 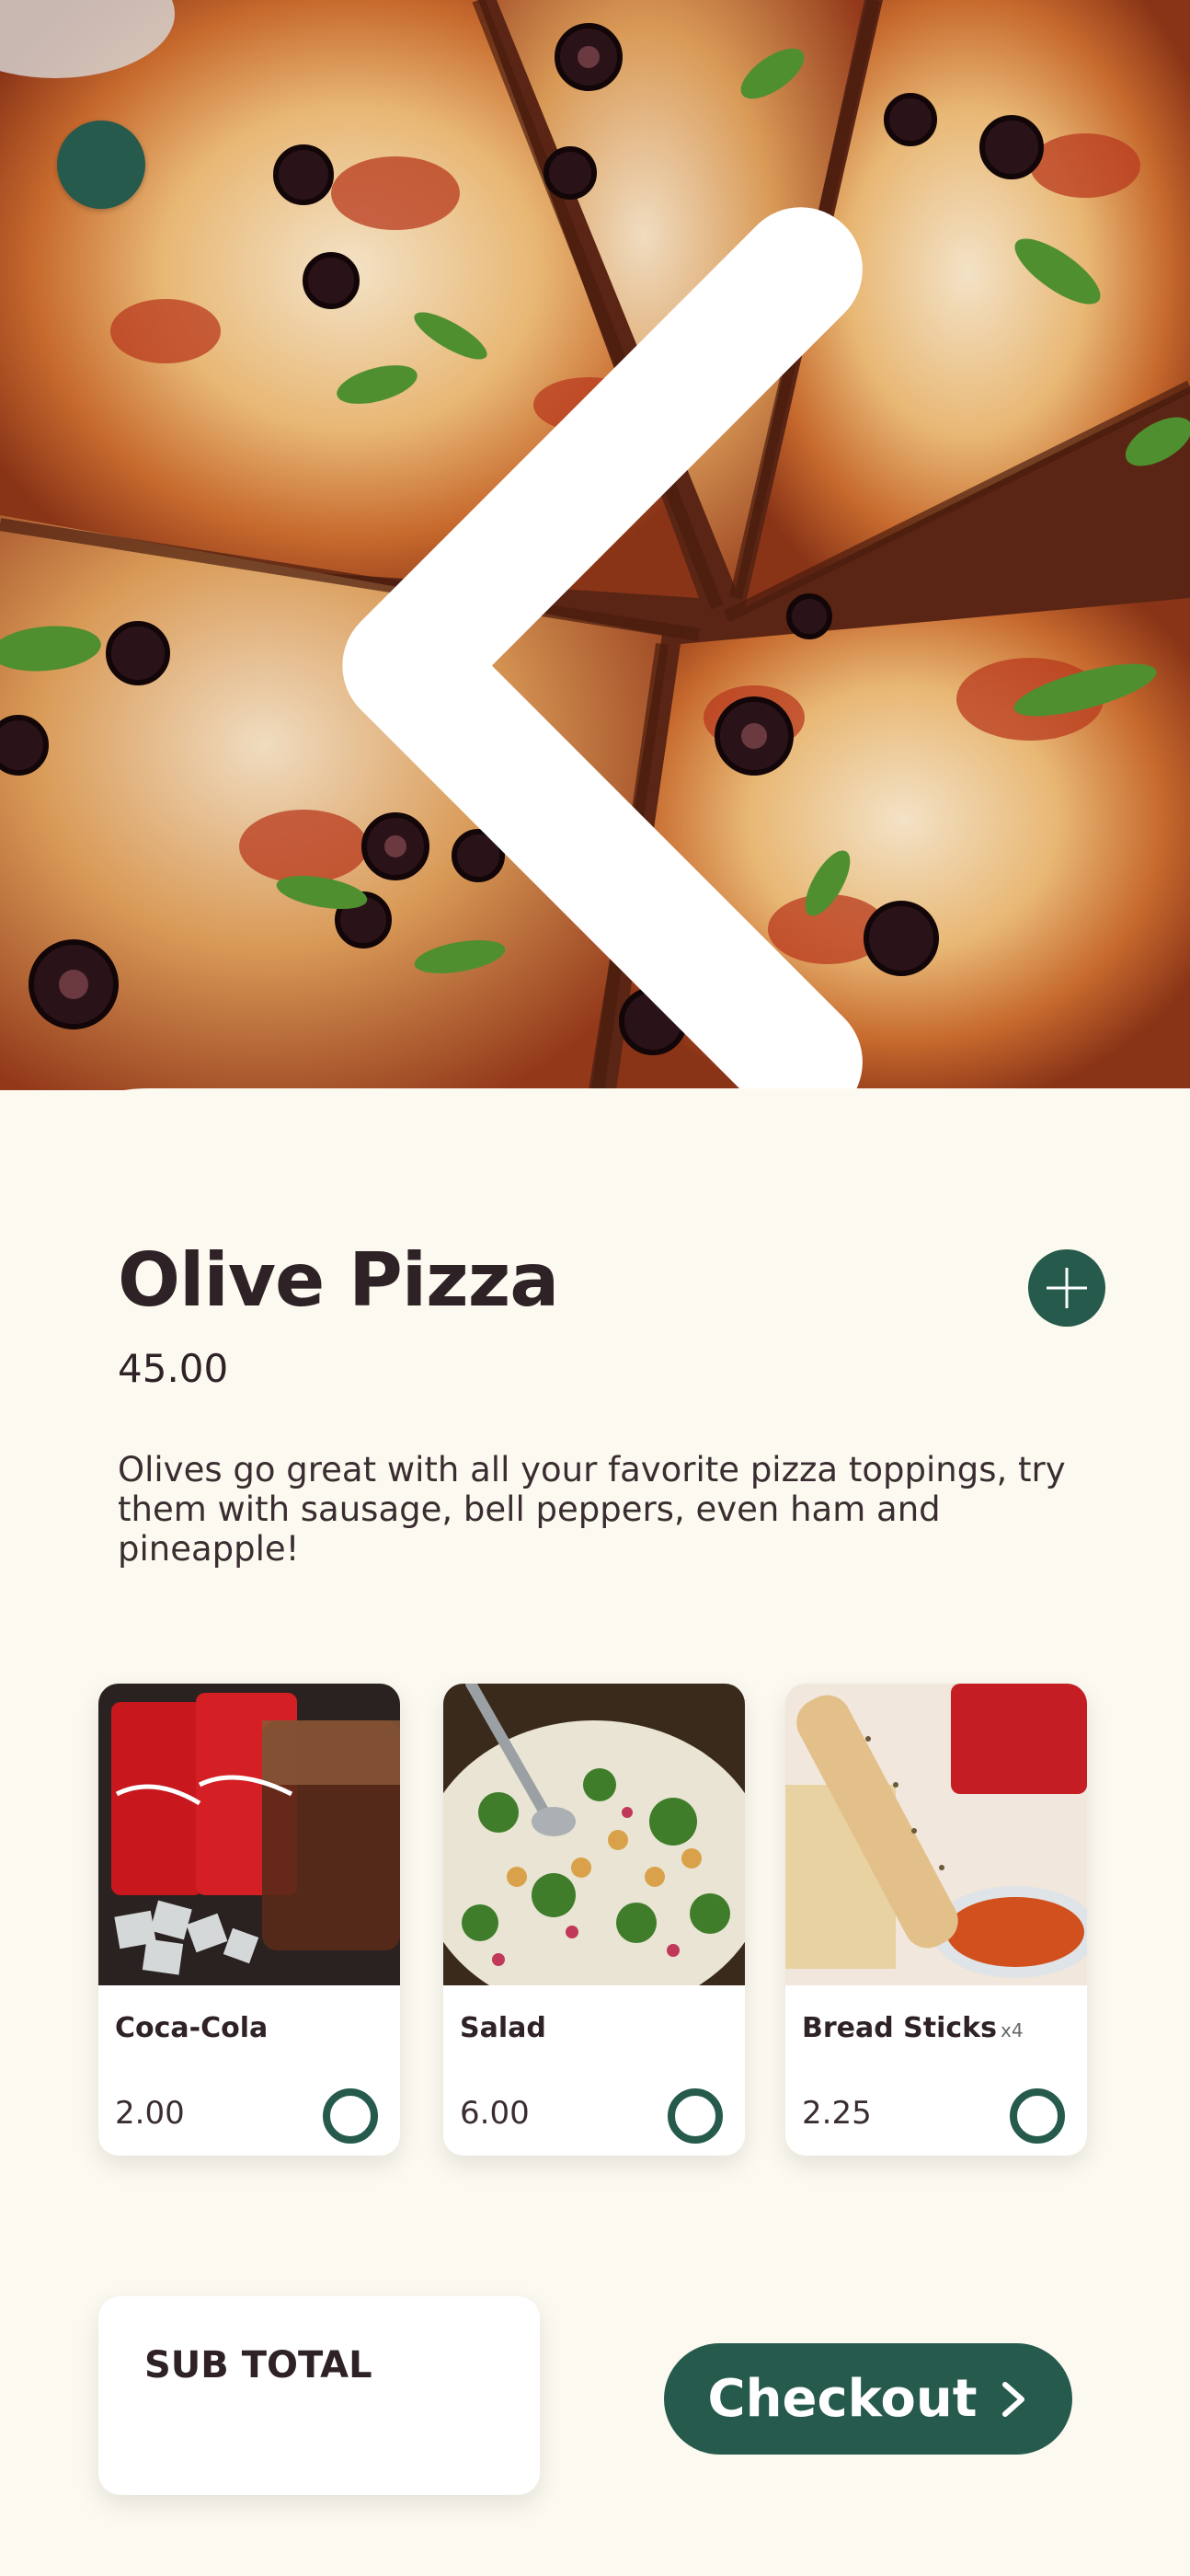 I want to click on bread-sticks-illustration, so click(x=936, y=1834).